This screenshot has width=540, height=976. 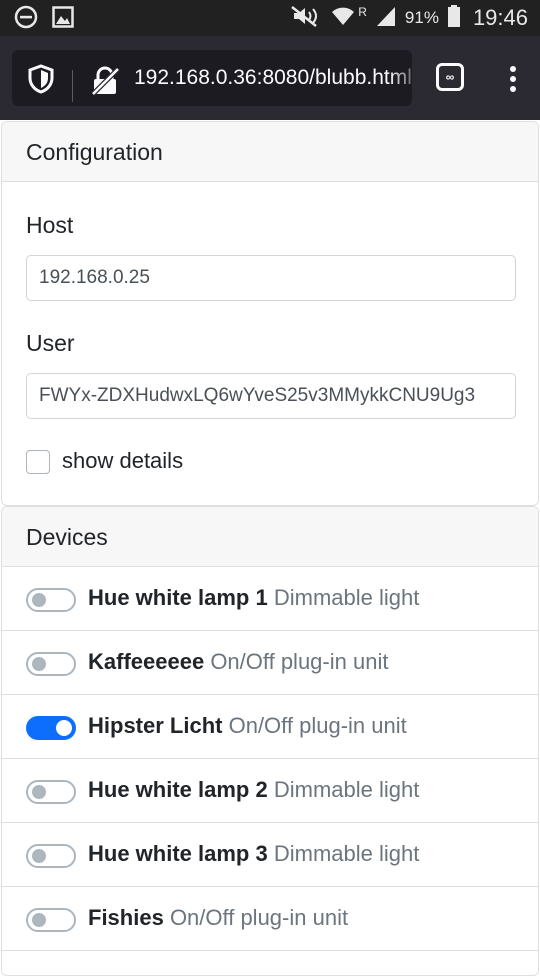 What do you see at coordinates (305, 18) in the screenshot?
I see `mute-icon` at bounding box center [305, 18].